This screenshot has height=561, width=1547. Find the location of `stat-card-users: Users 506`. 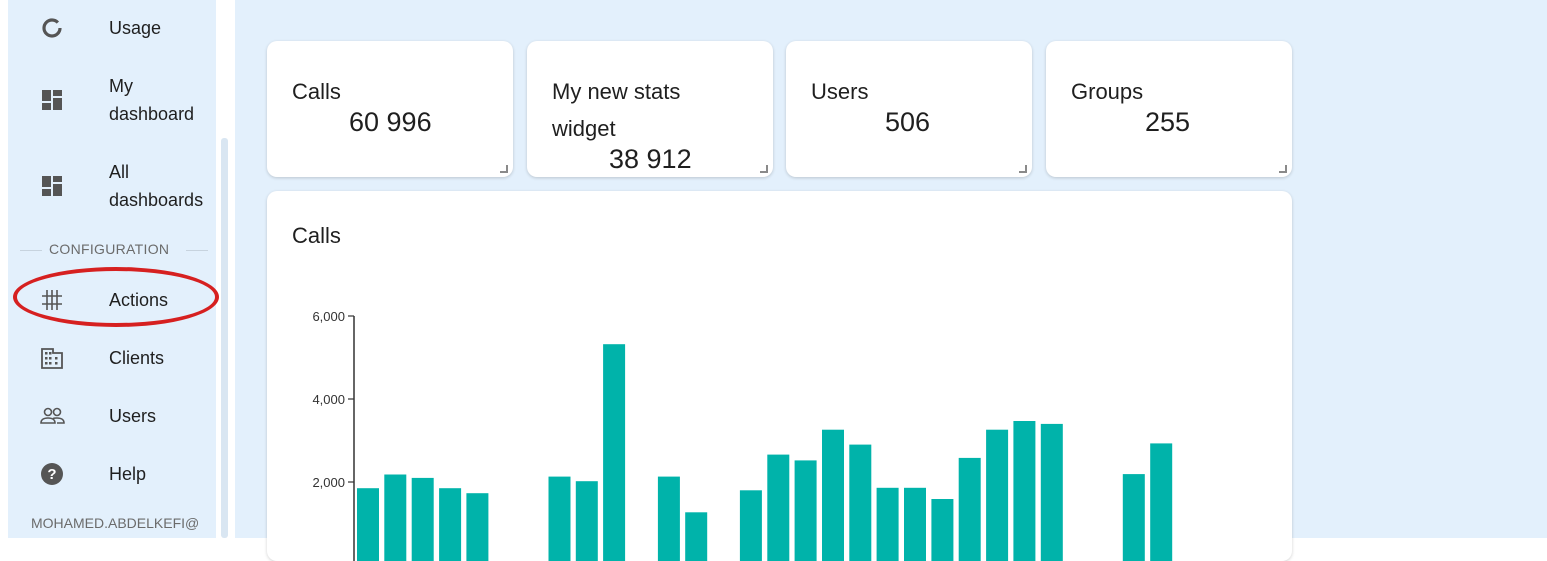

stat-card-users: Users 506 is located at coordinates (909, 109).